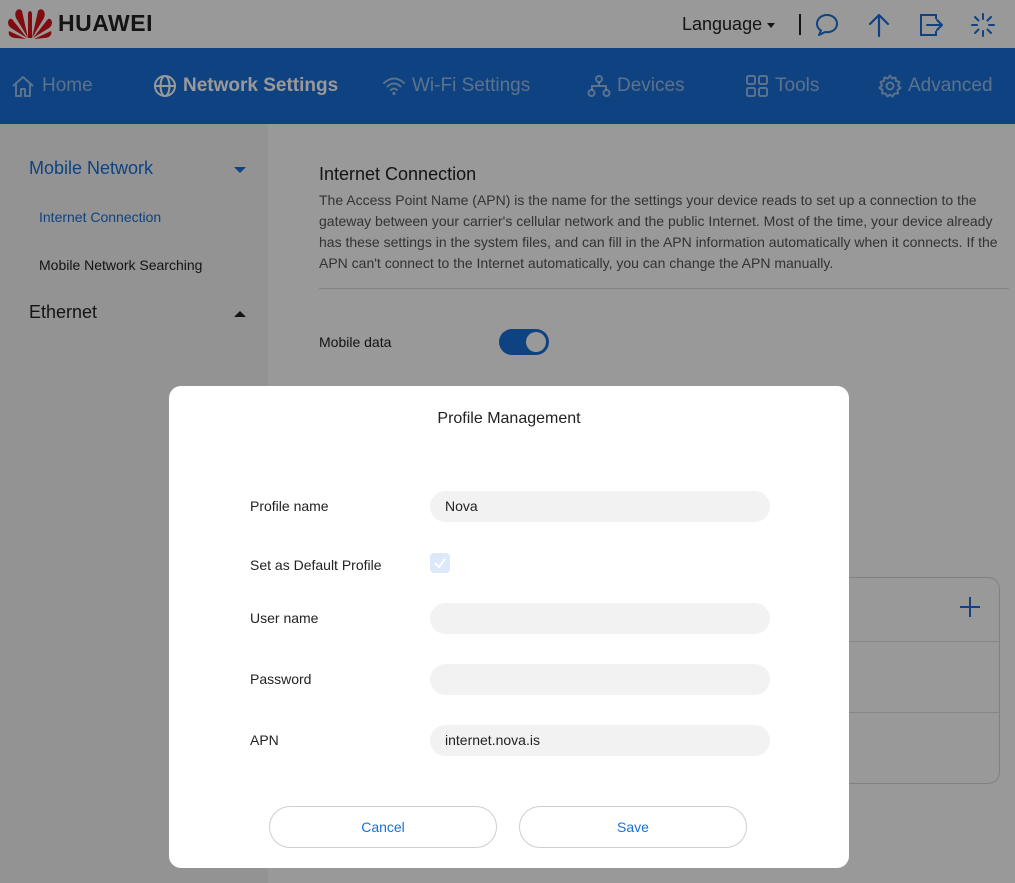 The image size is (1015, 883). I want to click on checkmark-icon, so click(440, 563).